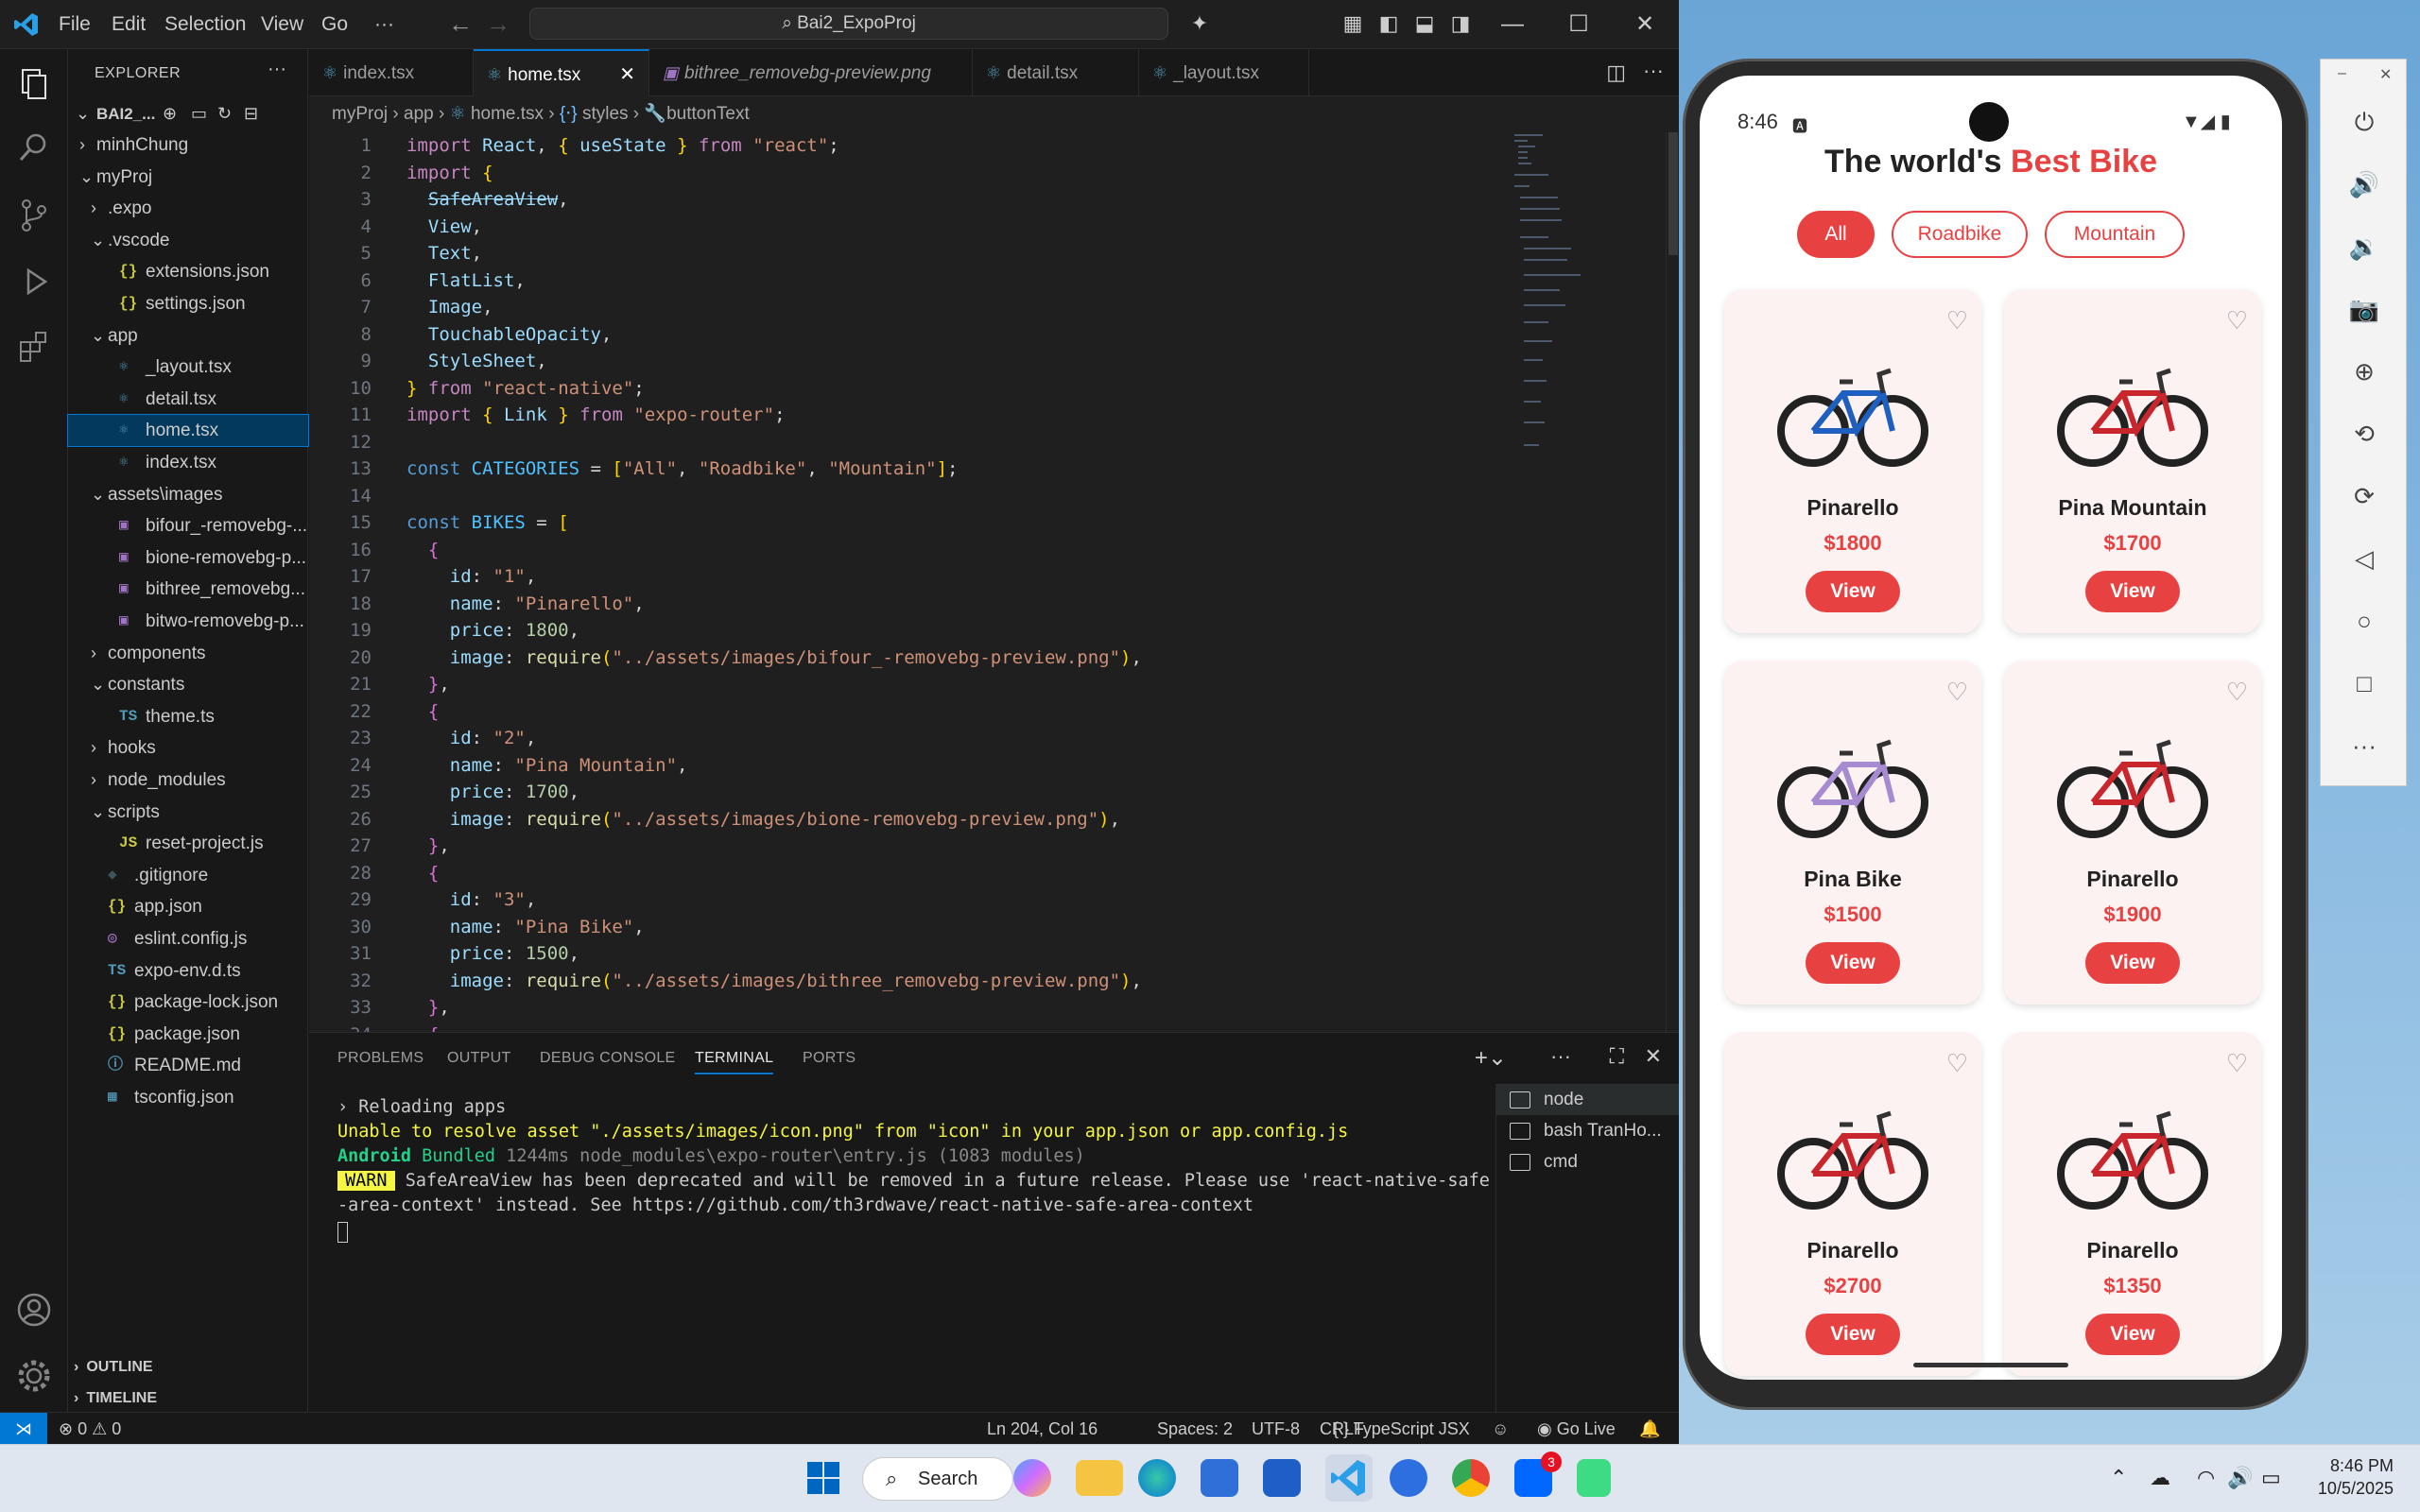  Describe the element at coordinates (34, 1376) in the screenshot. I see `manage-gear-icon` at that location.